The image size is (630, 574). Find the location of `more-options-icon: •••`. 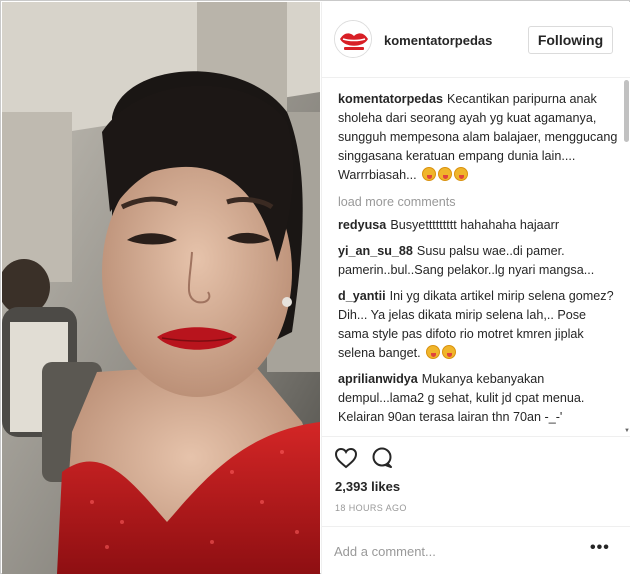

more-options-icon: ••• is located at coordinates (600, 548).